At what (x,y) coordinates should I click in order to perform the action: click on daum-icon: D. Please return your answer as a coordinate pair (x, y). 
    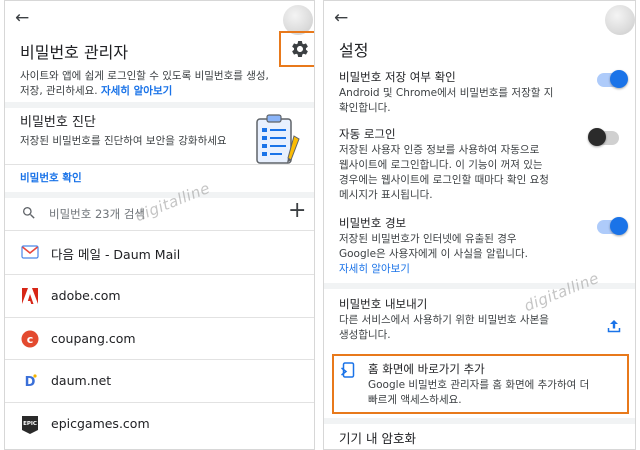
    Looking at the image, I should click on (30, 381).